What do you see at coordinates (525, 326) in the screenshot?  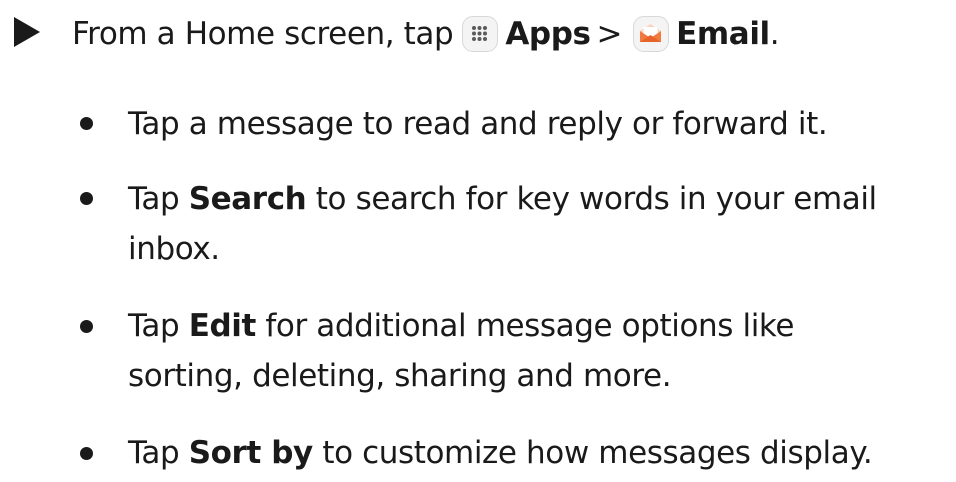 I see `bullet-text-post: for additional message options like` at bounding box center [525, 326].